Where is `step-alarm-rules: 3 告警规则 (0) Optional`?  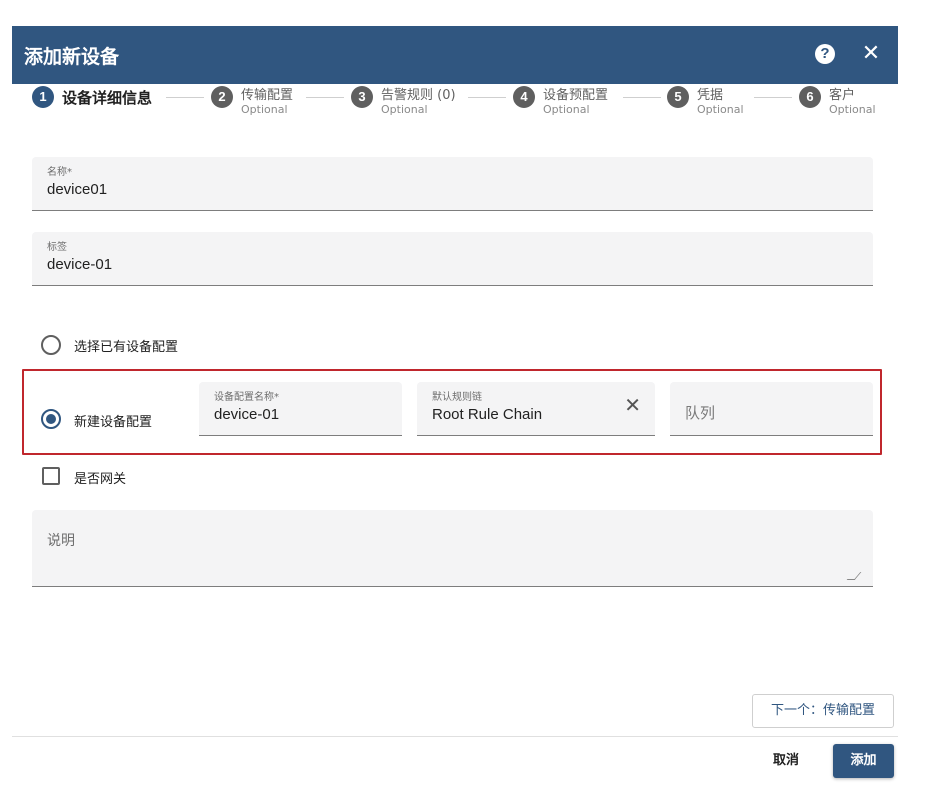
step-alarm-rules: 3 告警规则 (0) Optional is located at coordinates (407, 102).